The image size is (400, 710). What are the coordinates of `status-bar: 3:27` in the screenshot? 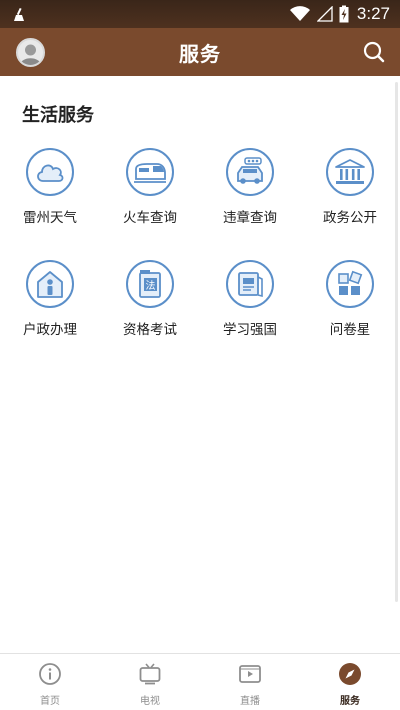 It's located at (200, 14).